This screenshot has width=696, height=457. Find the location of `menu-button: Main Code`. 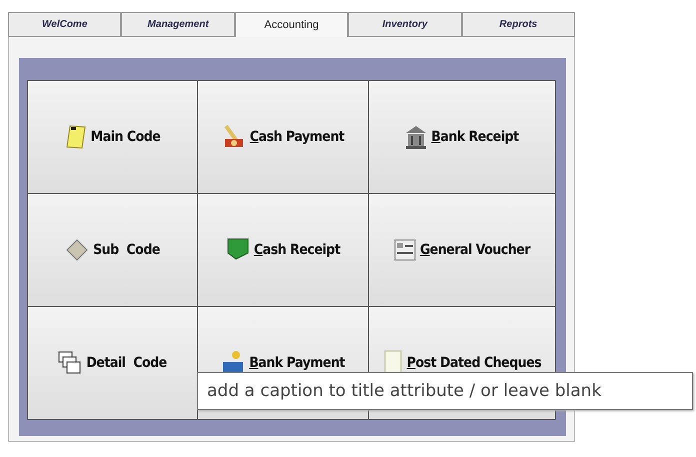

menu-button: Main Code is located at coordinates (112, 137).